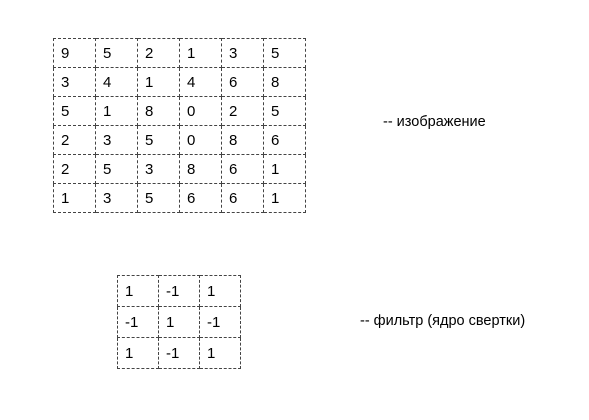 Image resolution: width=589 pixels, height=420 pixels. I want to click on image-matrix-cell: 9, so click(74, 53).